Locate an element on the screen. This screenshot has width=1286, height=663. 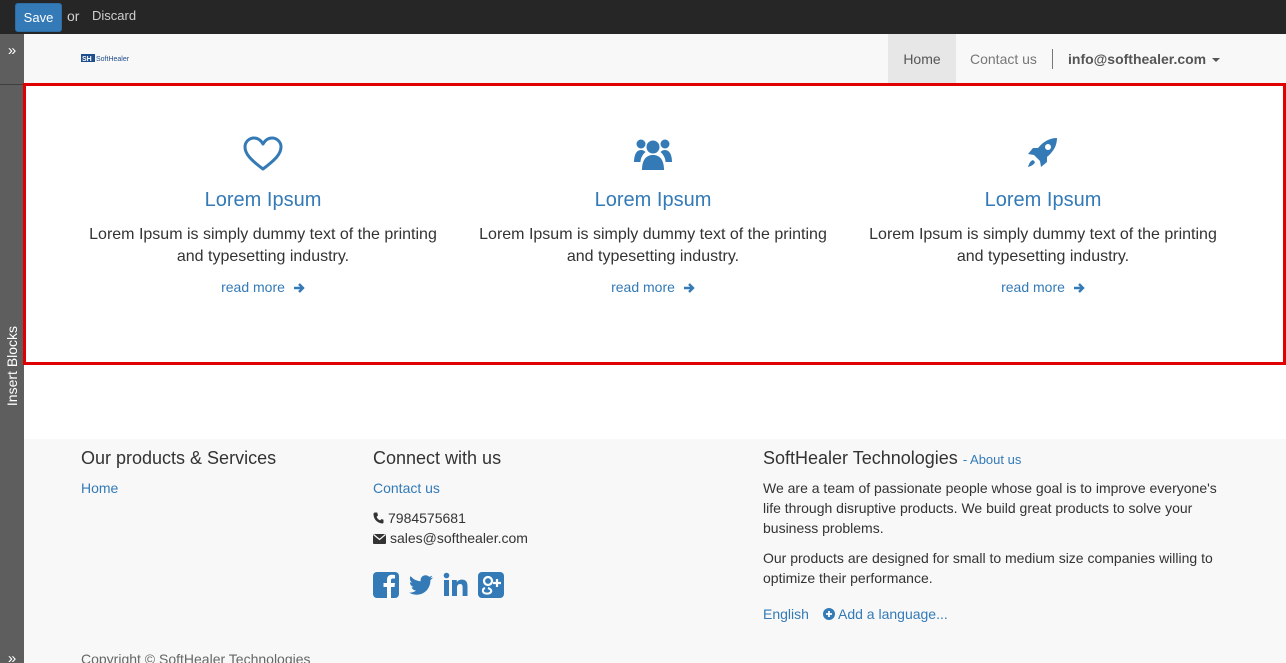
copyright-text: Copyright © SoftHealer Technologies is located at coordinates (196, 657).